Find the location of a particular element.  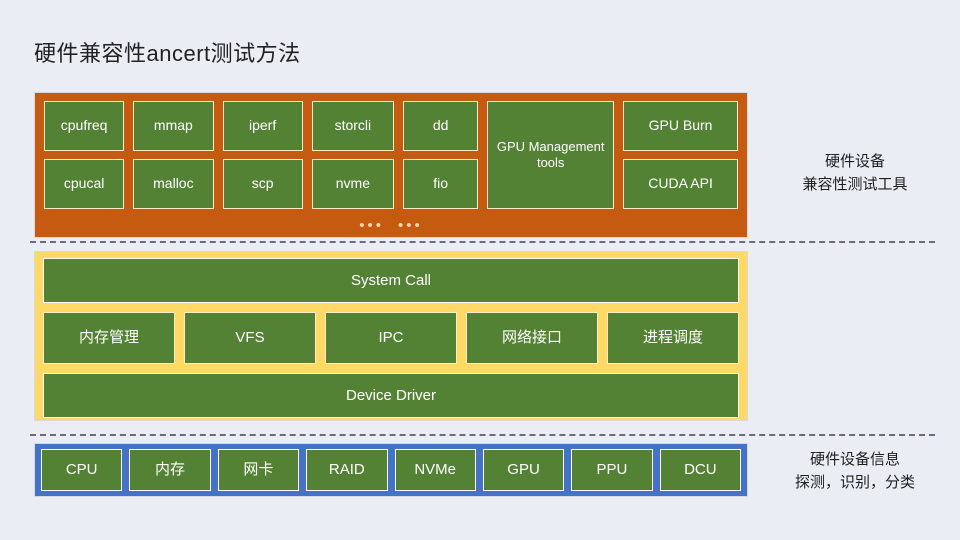

hardware-chip-dcu: DCU is located at coordinates (700, 470).